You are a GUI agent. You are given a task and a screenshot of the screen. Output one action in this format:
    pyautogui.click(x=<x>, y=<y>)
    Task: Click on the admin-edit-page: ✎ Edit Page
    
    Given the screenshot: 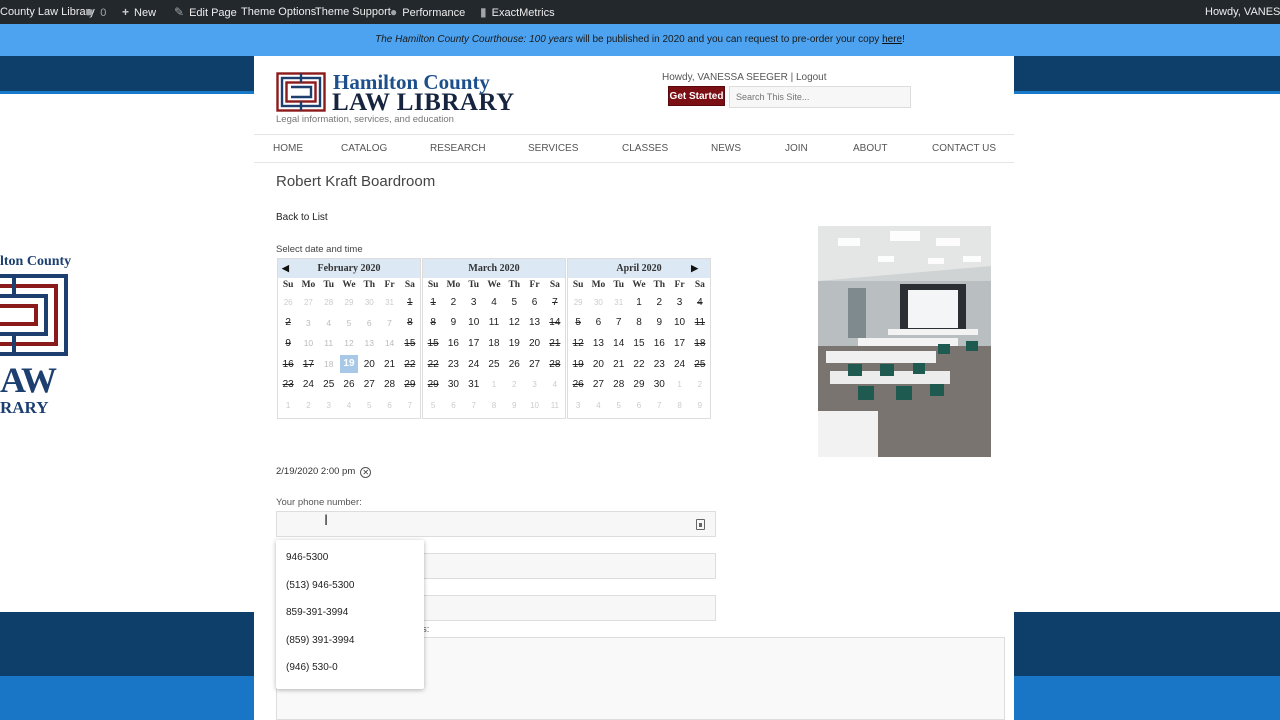 What is the action you would take?
    pyautogui.click(x=205, y=12)
    